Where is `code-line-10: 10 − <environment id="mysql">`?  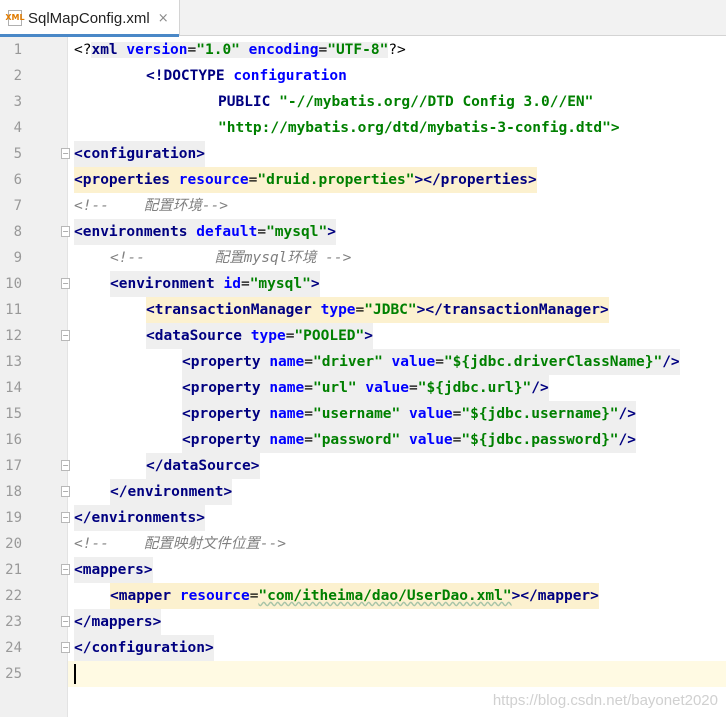
code-line-10: 10 − <environment id="mysql"> is located at coordinates (363, 284).